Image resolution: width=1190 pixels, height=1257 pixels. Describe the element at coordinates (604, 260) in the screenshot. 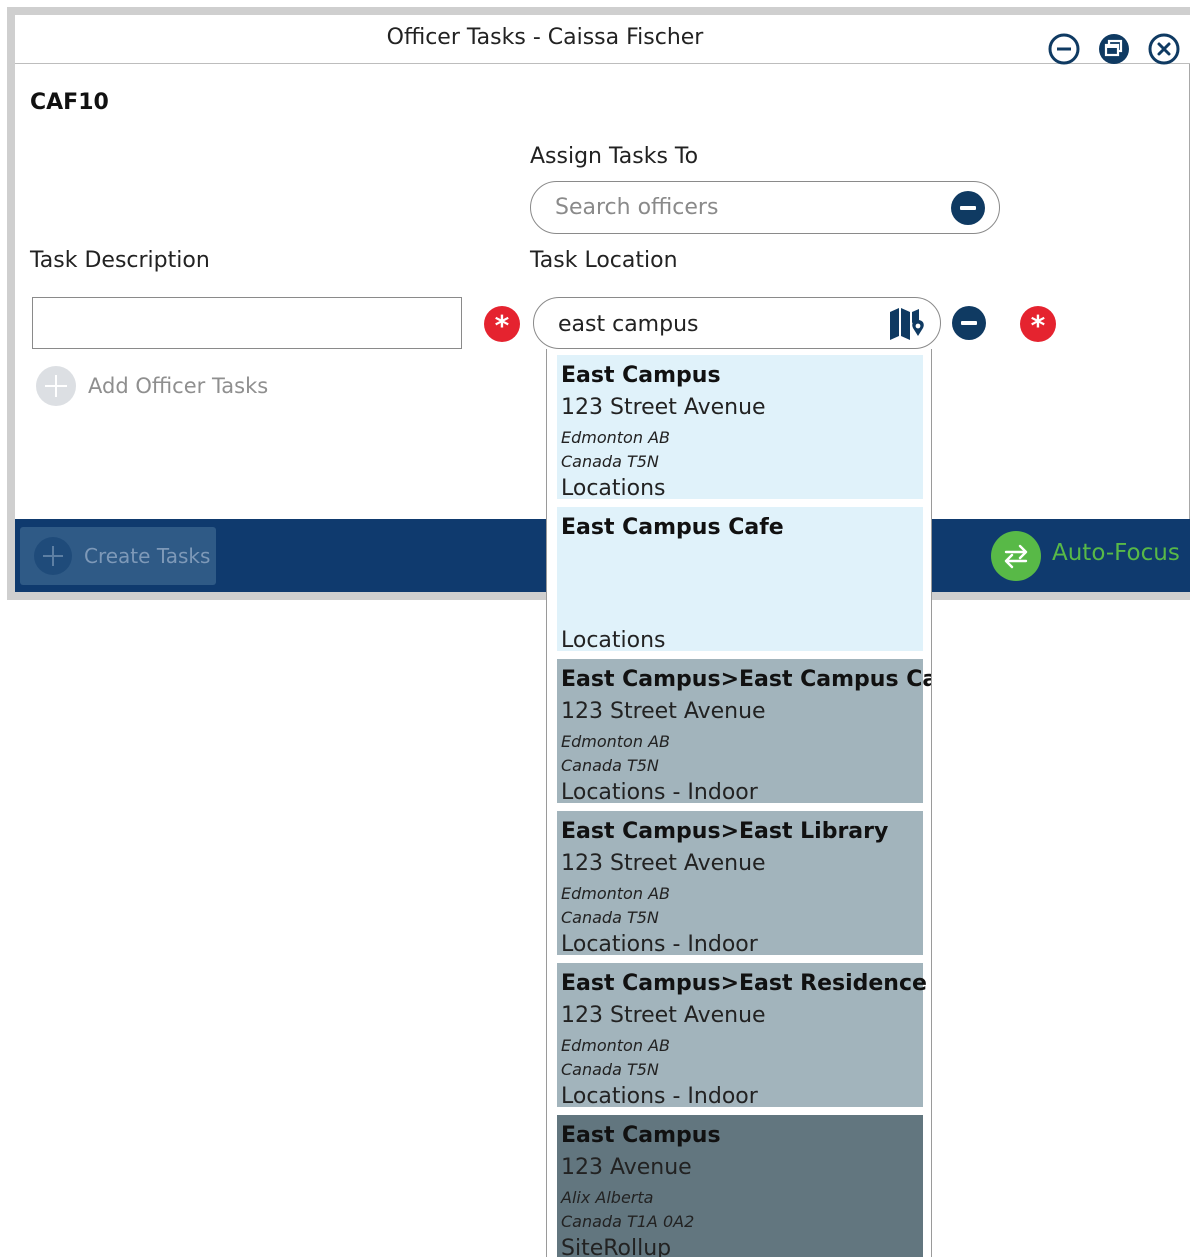

I see `task-location-label: Task Location` at that location.